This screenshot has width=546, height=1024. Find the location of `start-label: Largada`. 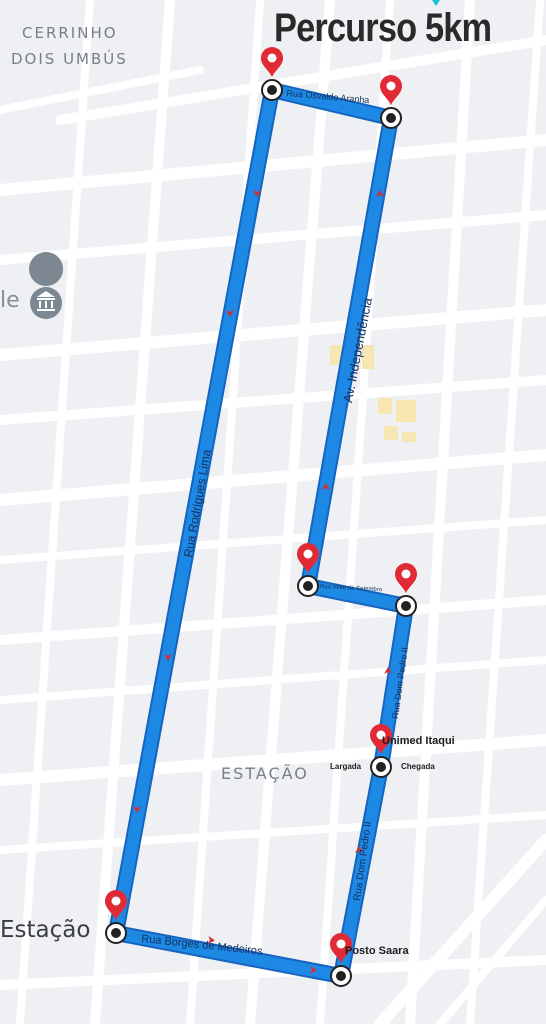

start-label: Largada is located at coordinates (346, 766).